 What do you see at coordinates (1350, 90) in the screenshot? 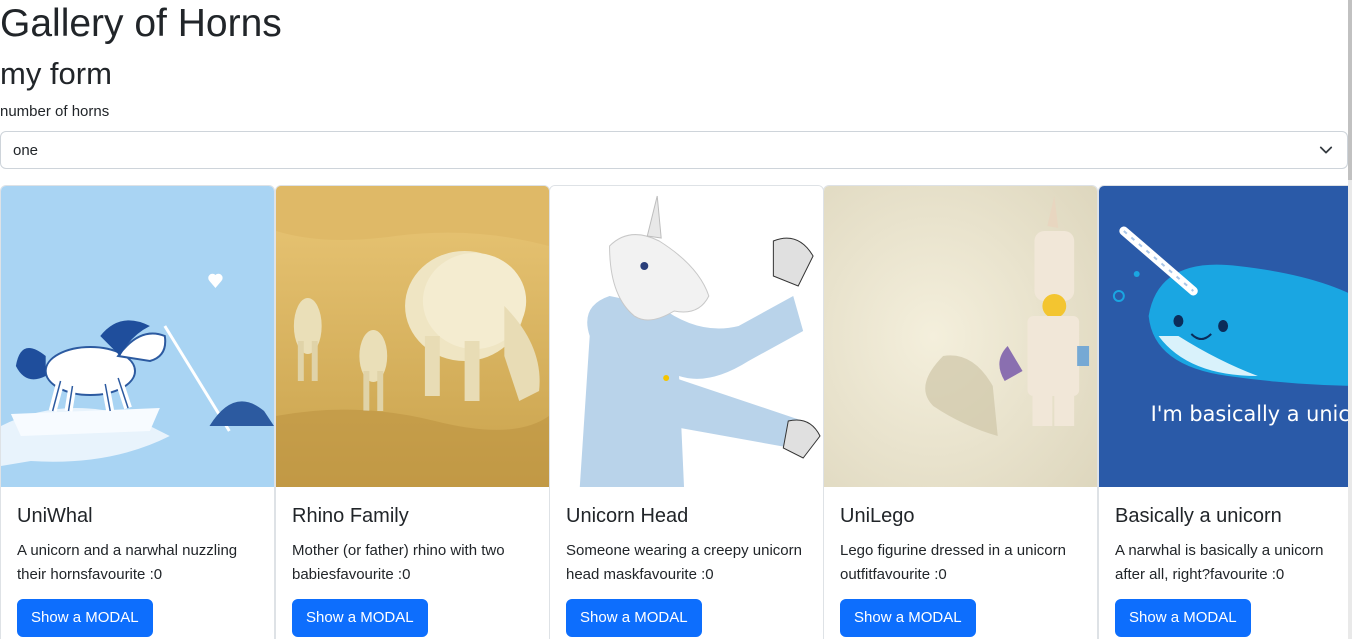
I see `page-scrollbar-thumb` at bounding box center [1350, 90].